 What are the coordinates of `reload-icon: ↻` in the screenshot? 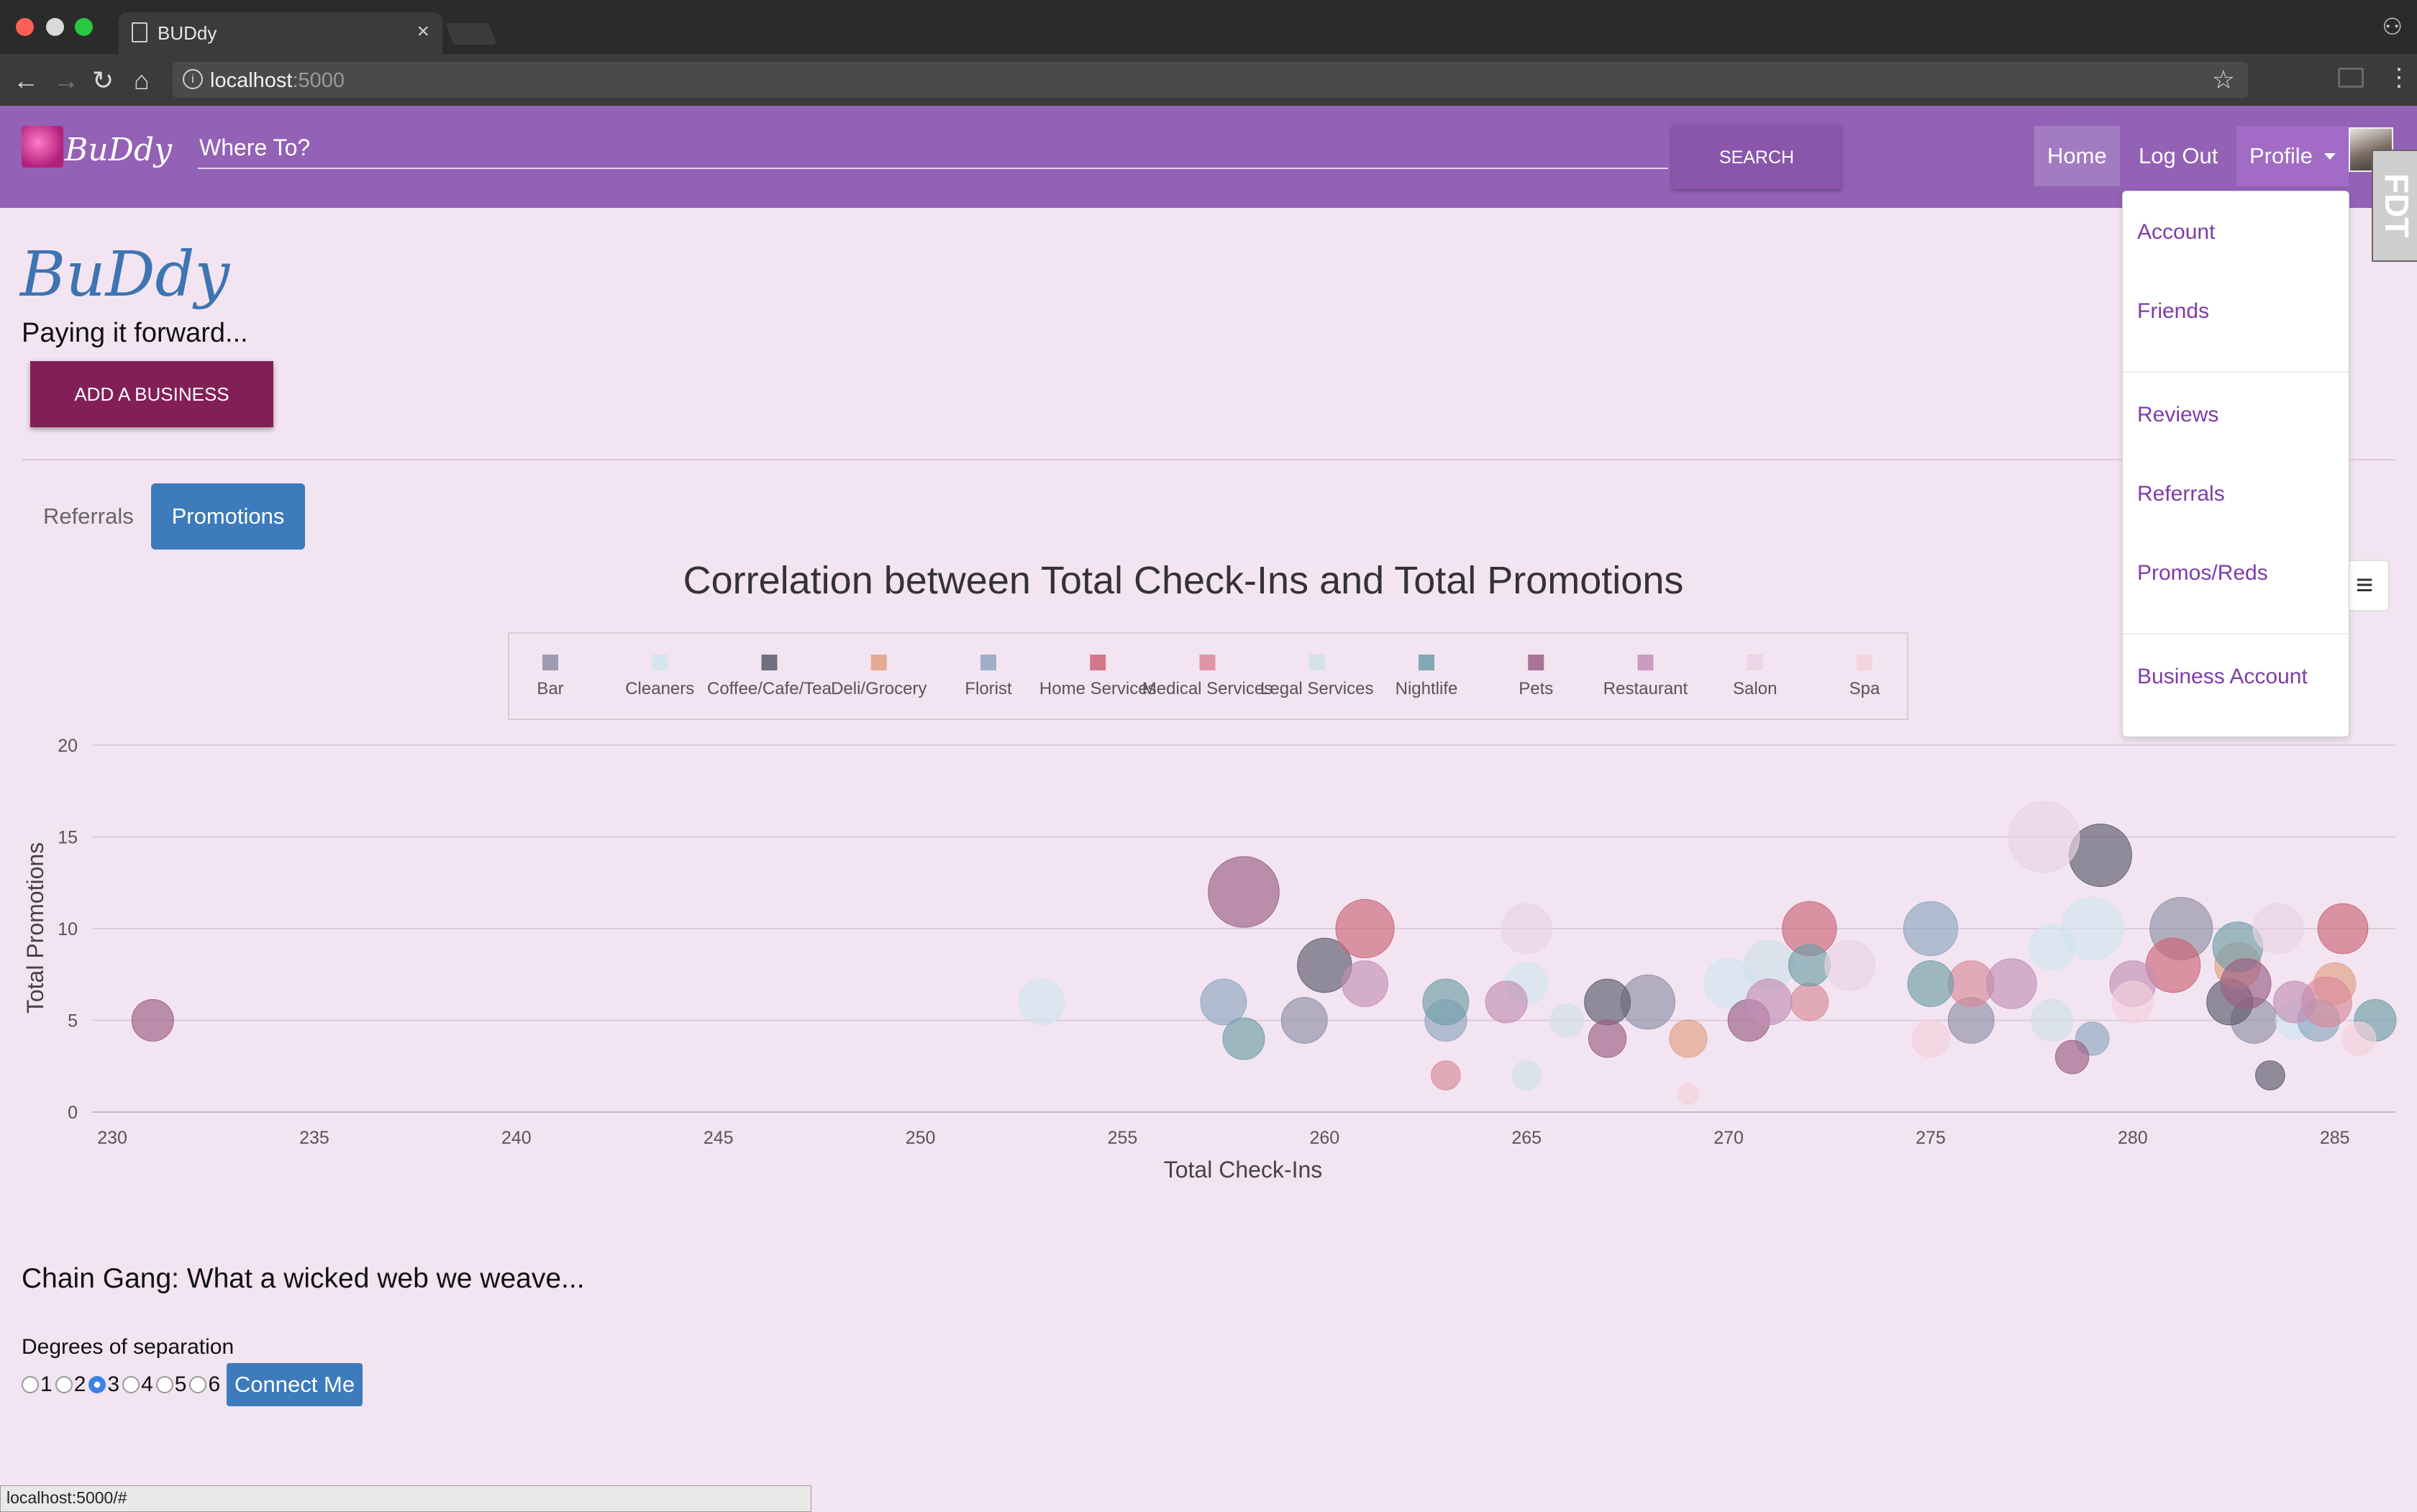 It's located at (103, 80).